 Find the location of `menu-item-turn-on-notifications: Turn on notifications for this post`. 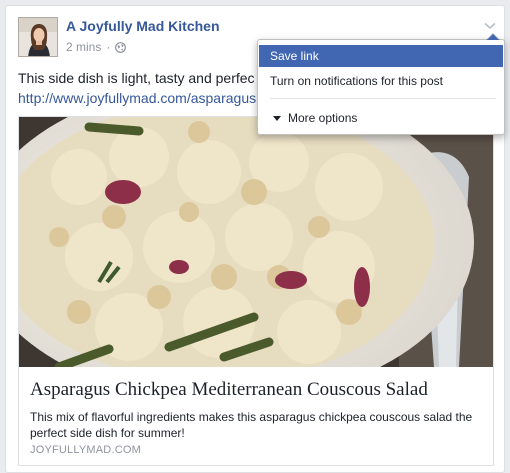

menu-item-turn-on-notifications: Turn on notifications for this post is located at coordinates (381, 81).